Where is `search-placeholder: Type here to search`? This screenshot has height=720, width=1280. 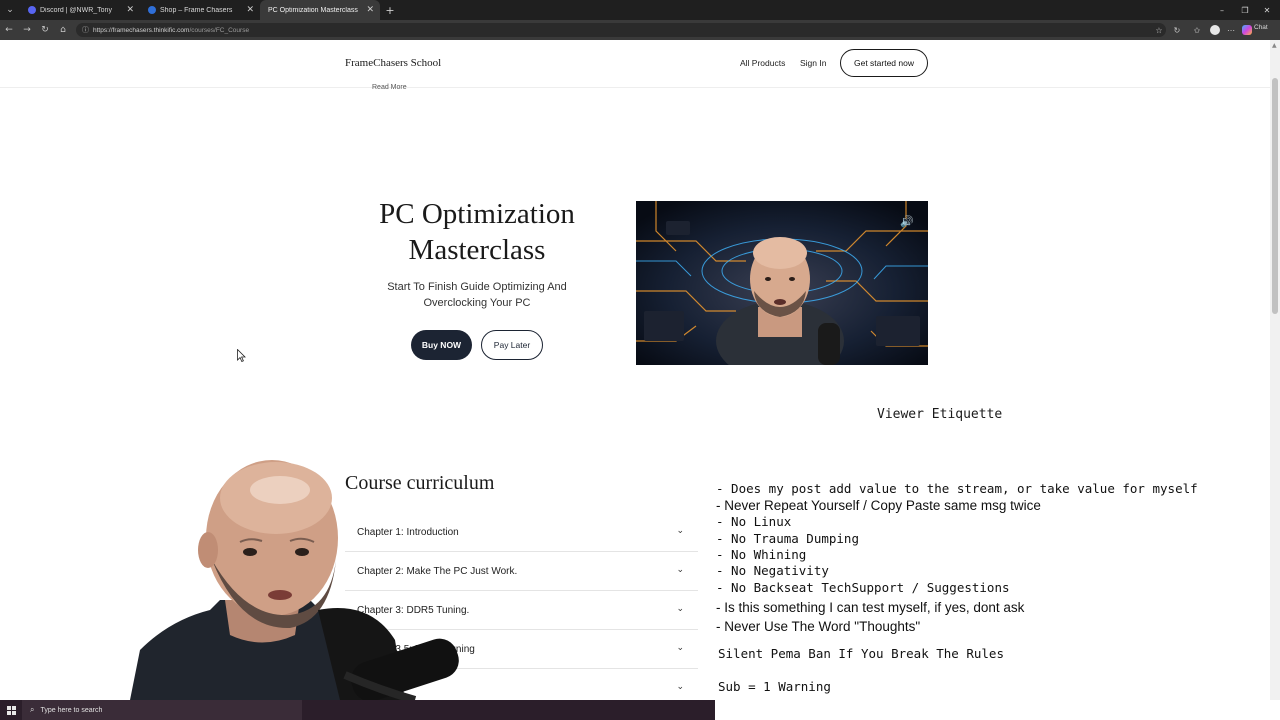 search-placeholder: Type here to search is located at coordinates (71, 710).